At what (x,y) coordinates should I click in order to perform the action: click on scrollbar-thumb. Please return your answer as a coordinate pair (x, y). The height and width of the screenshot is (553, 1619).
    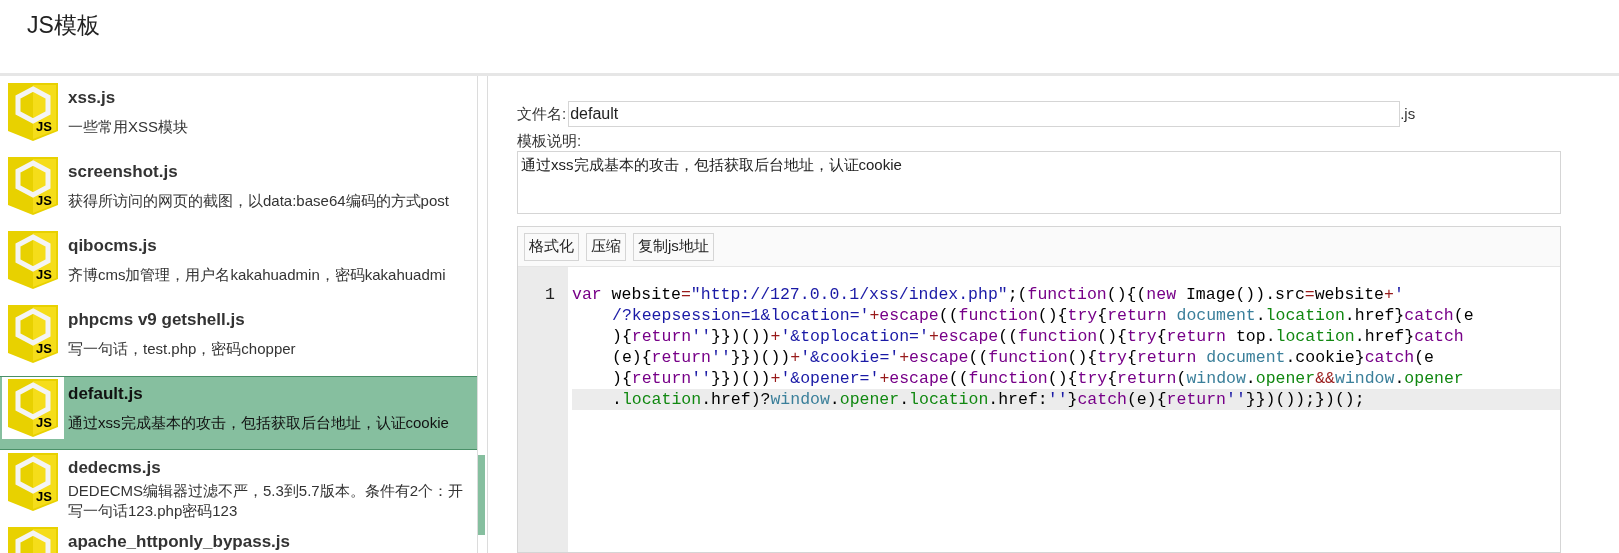
    Looking at the image, I should click on (481, 495).